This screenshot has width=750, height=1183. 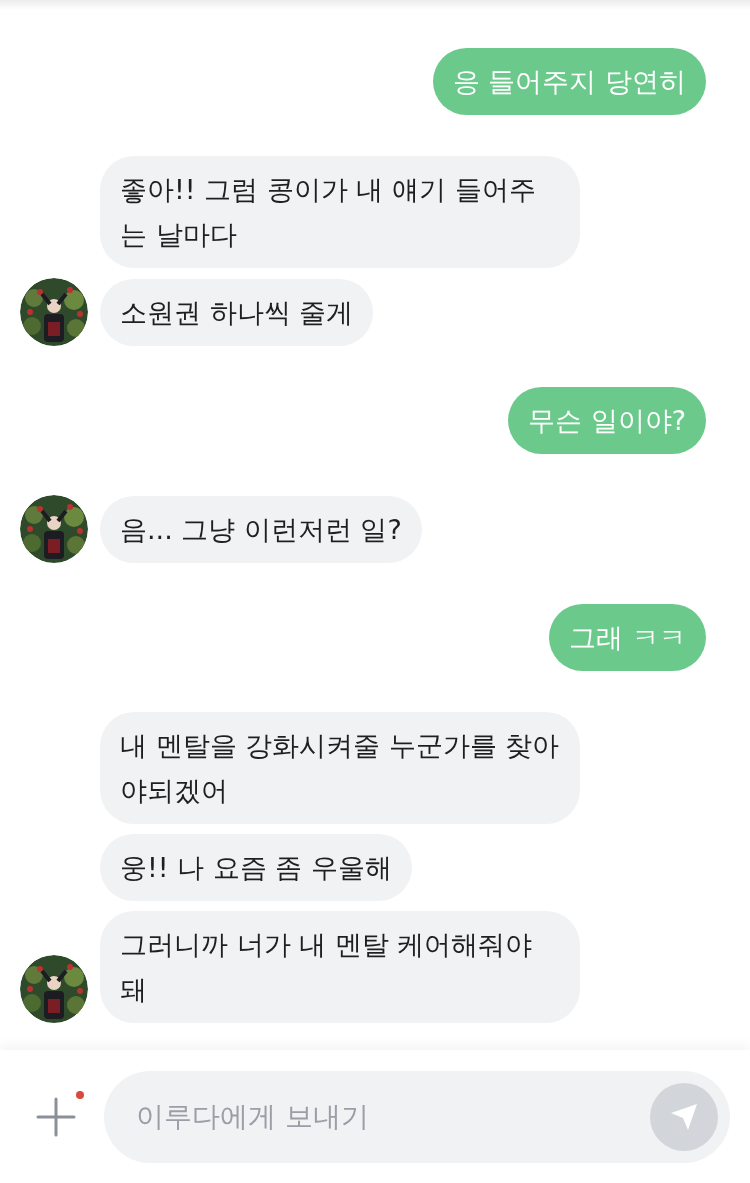 I want to click on message-bubble: 음... 그냥 이런저런 일?, so click(x=261, y=529).